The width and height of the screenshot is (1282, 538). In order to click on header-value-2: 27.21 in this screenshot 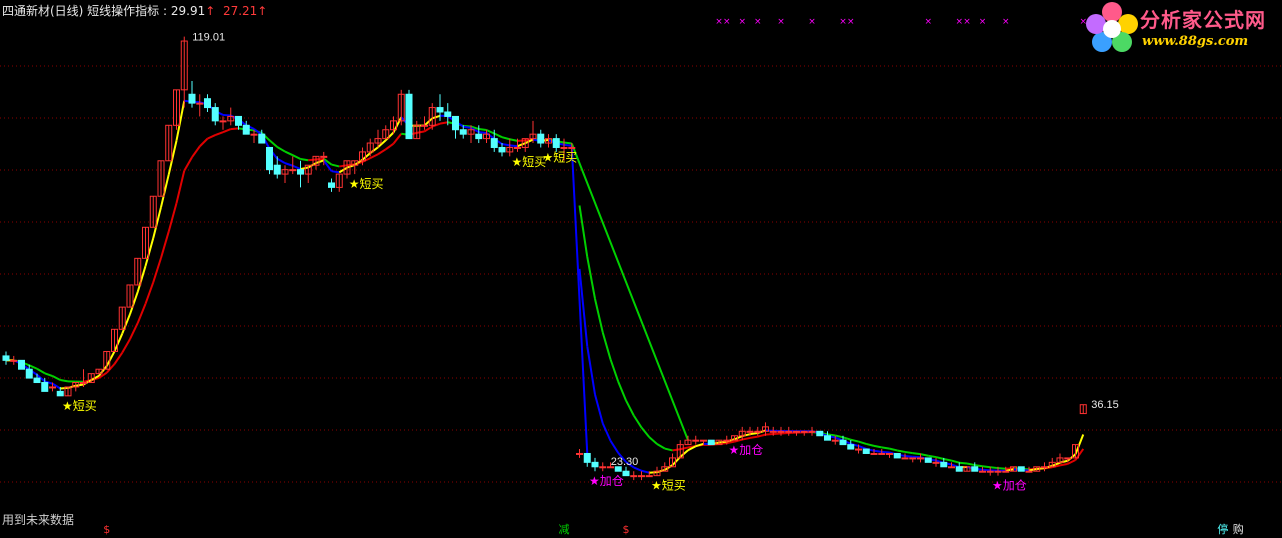, I will do `click(240, 11)`.